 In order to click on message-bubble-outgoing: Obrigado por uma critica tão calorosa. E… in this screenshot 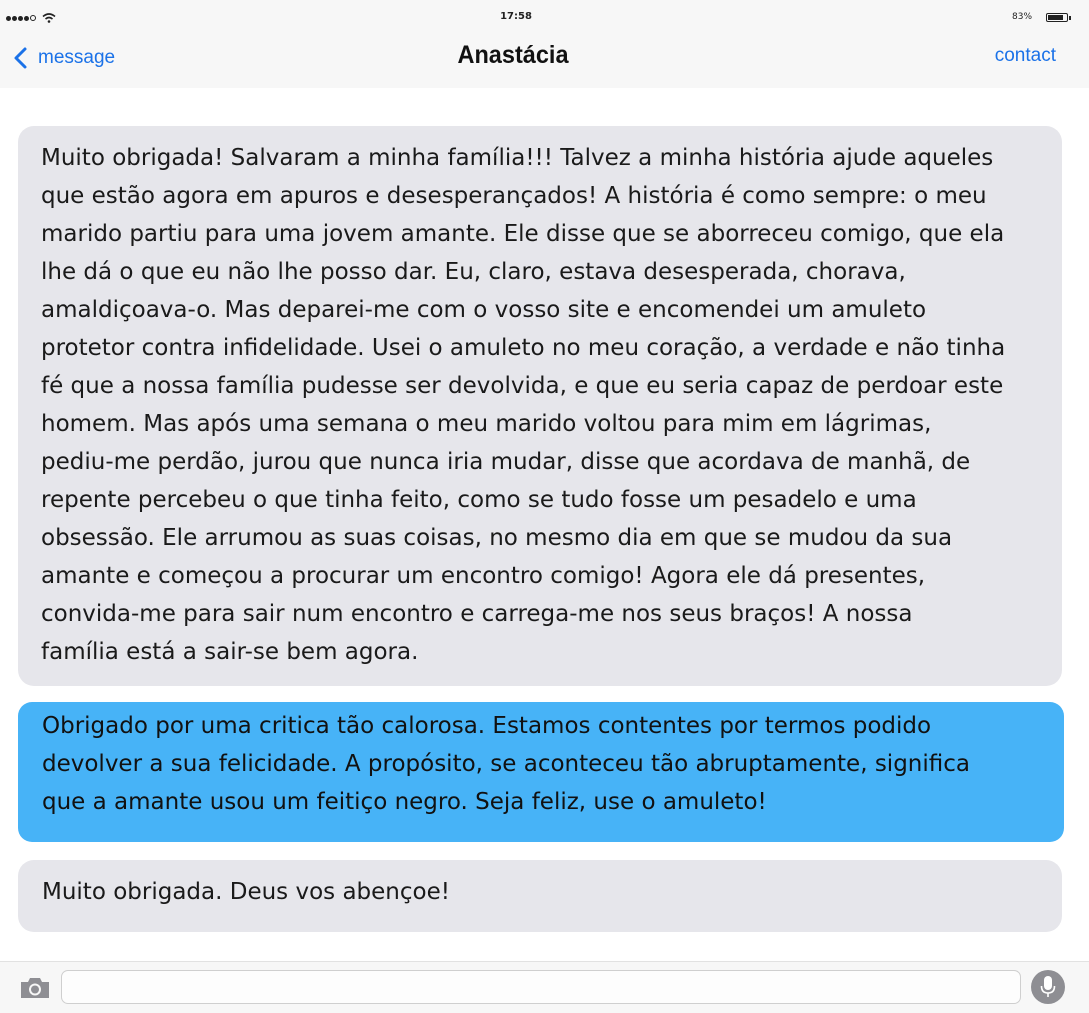, I will do `click(541, 772)`.